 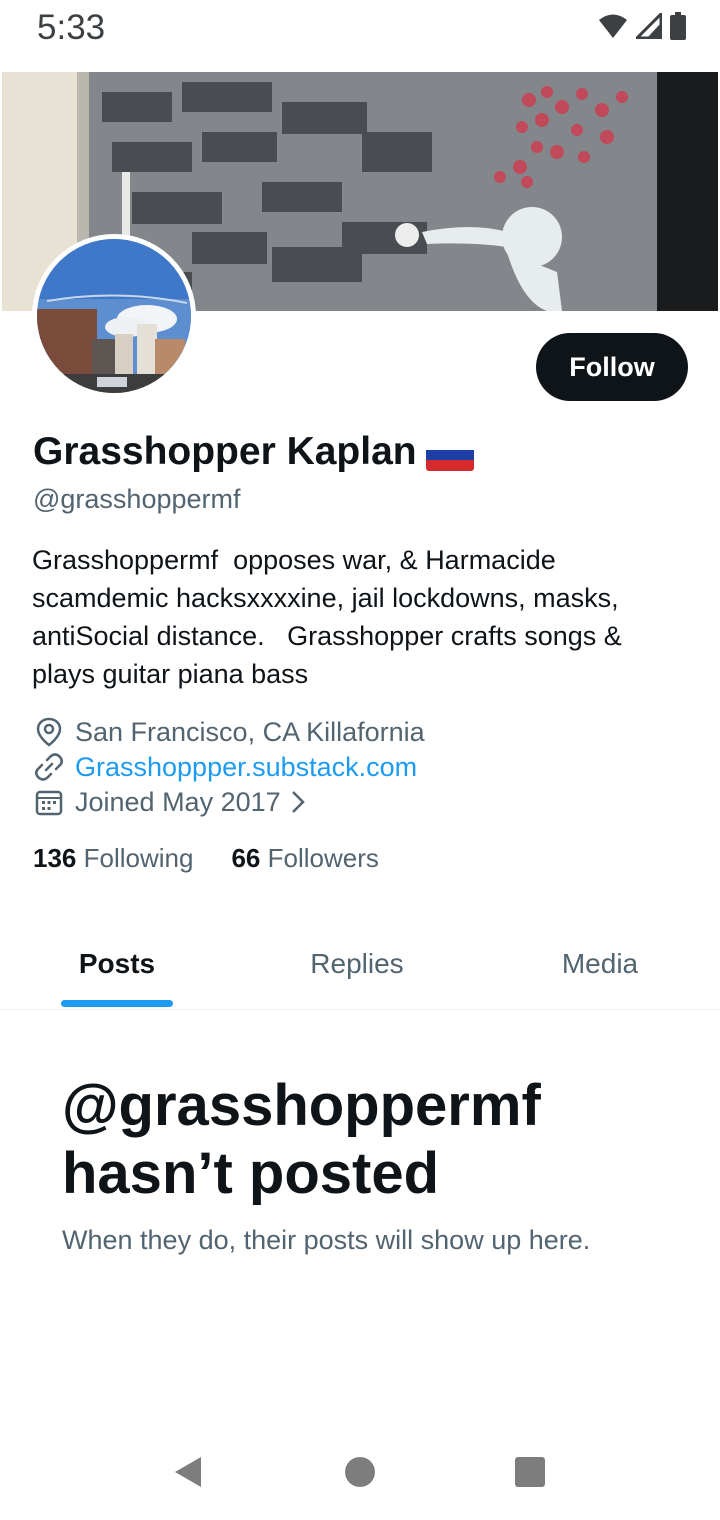 I want to click on active-tab-indicator, so click(x=117, y=1003).